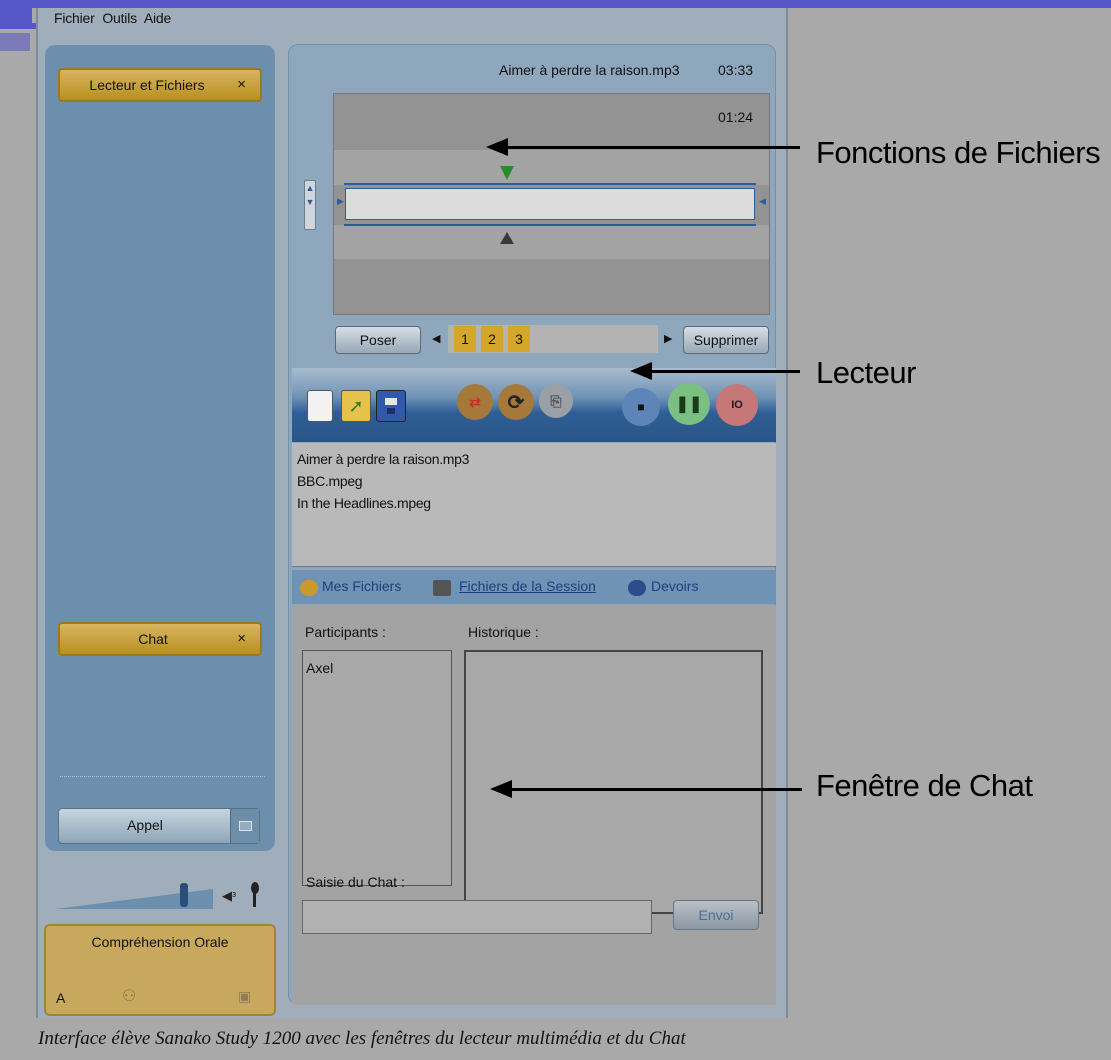 The image size is (1111, 1060). Describe the element at coordinates (160, 942) in the screenshot. I see `comprehension-title: Compréhension Orale` at that location.